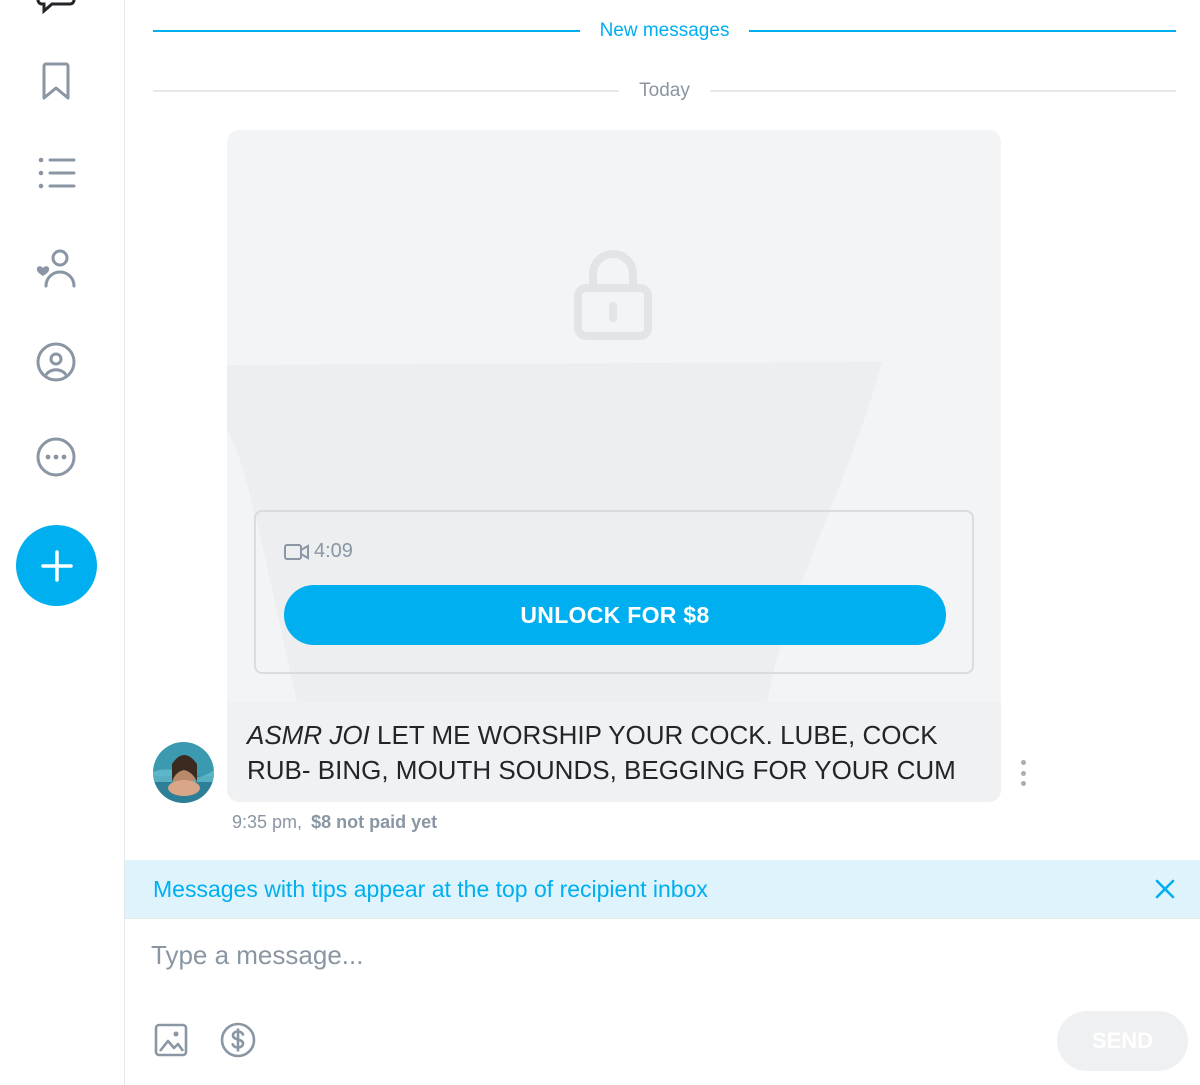 The image size is (1200, 1085). I want to click on date-label: Today, so click(664, 90).